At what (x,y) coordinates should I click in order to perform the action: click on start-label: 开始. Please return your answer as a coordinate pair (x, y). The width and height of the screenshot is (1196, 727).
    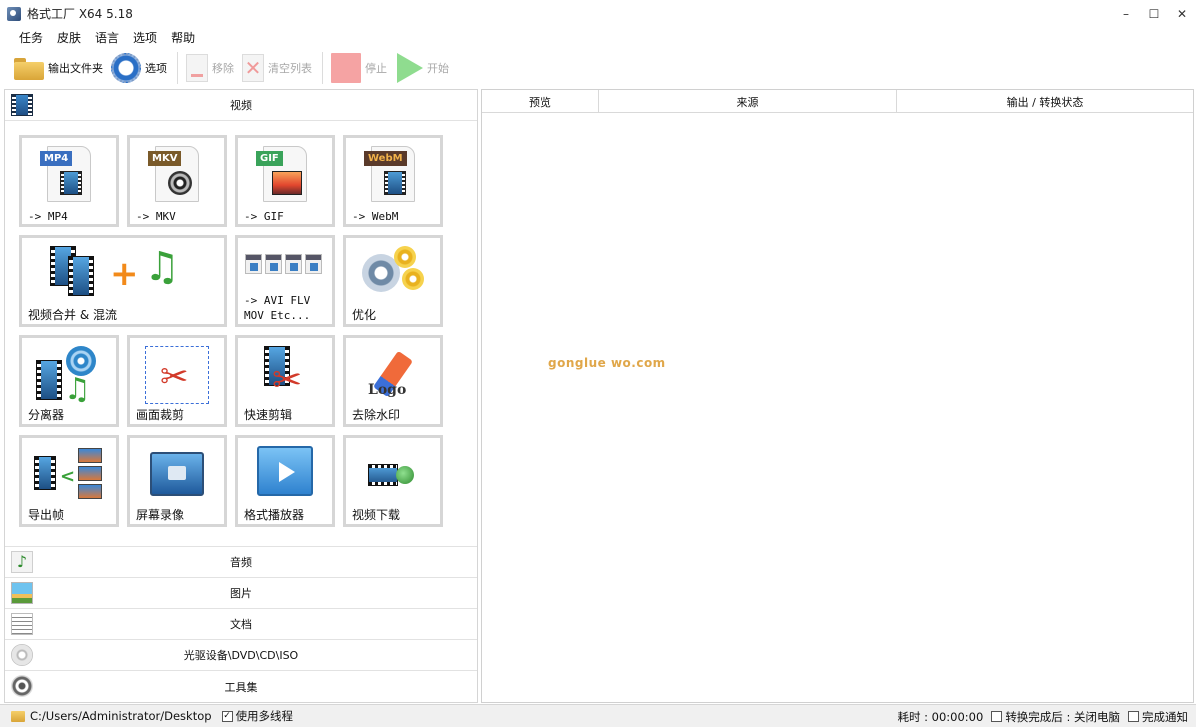
    Looking at the image, I should click on (438, 68).